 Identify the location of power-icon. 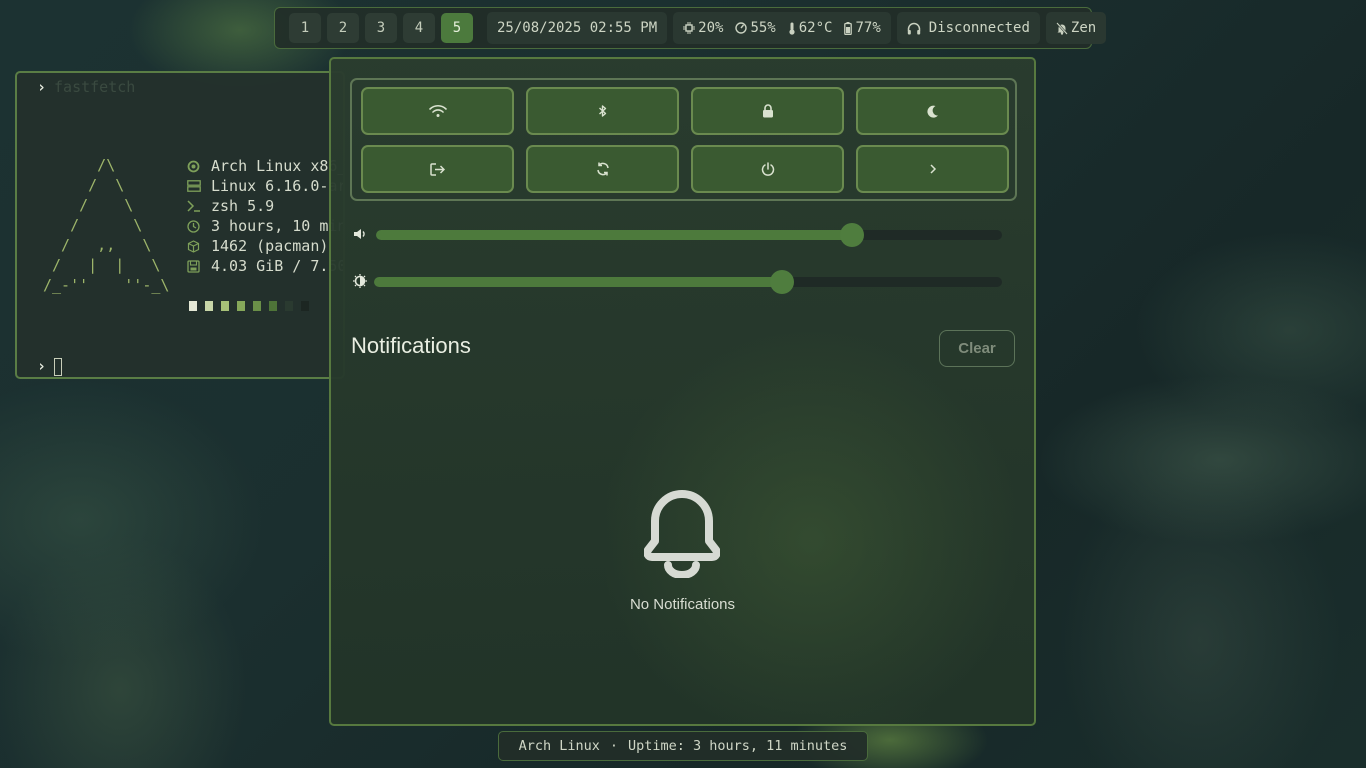
(768, 169).